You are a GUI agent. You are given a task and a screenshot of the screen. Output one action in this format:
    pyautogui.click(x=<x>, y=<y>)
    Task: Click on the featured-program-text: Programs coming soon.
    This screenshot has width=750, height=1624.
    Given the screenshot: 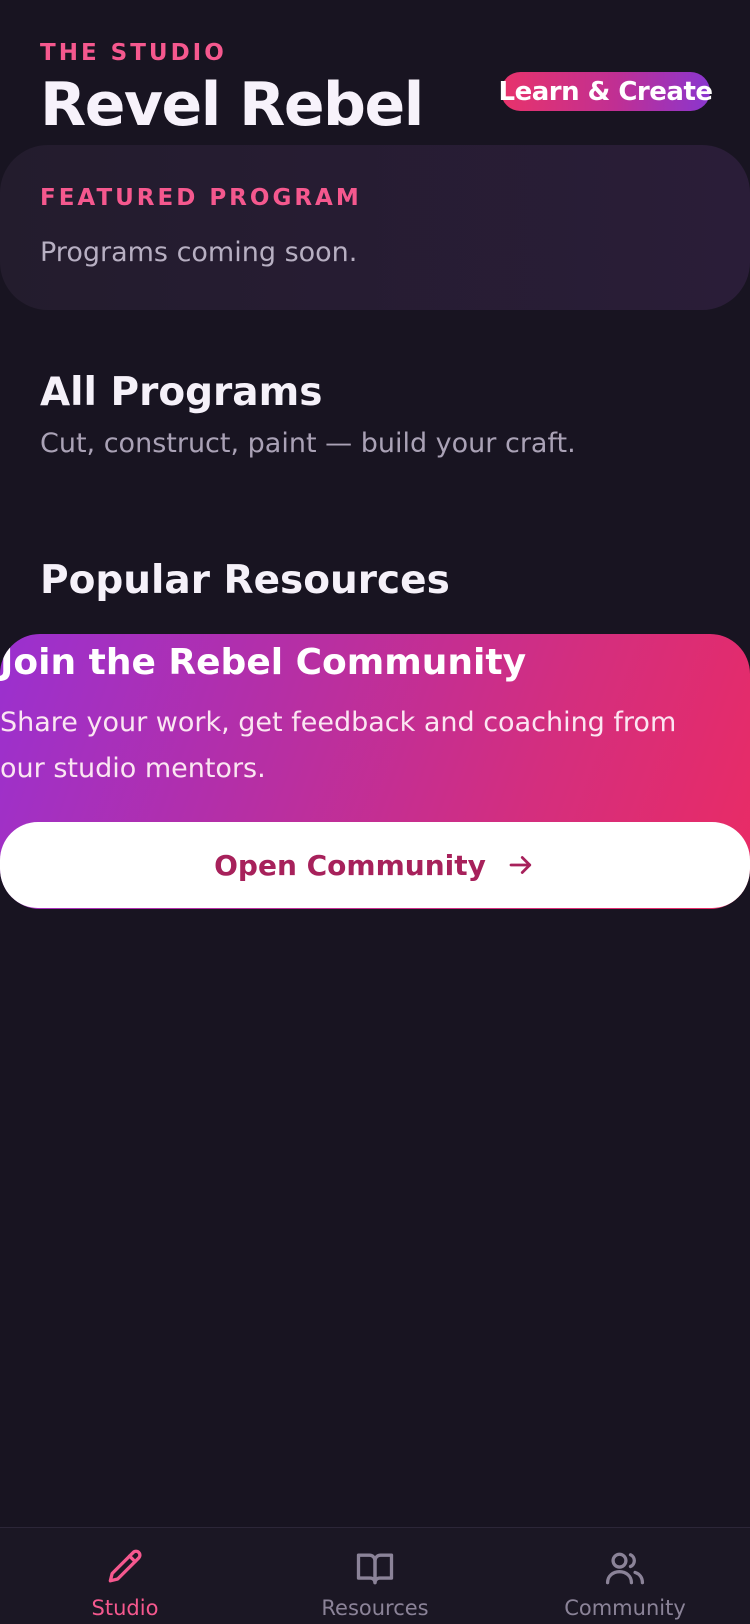 What is the action you would take?
    pyautogui.click(x=199, y=252)
    